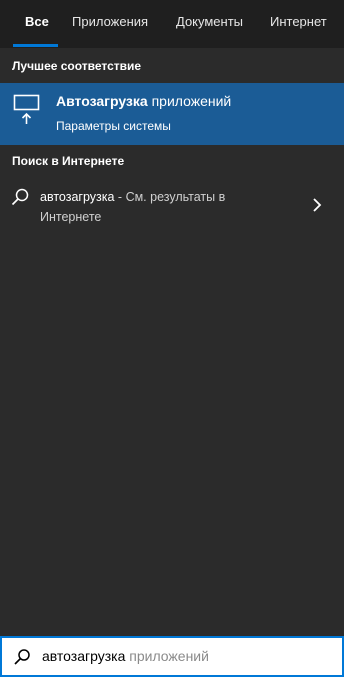 The width and height of the screenshot is (344, 677). Describe the element at coordinates (26, 109) in the screenshot. I see `display-settings-icon` at that location.